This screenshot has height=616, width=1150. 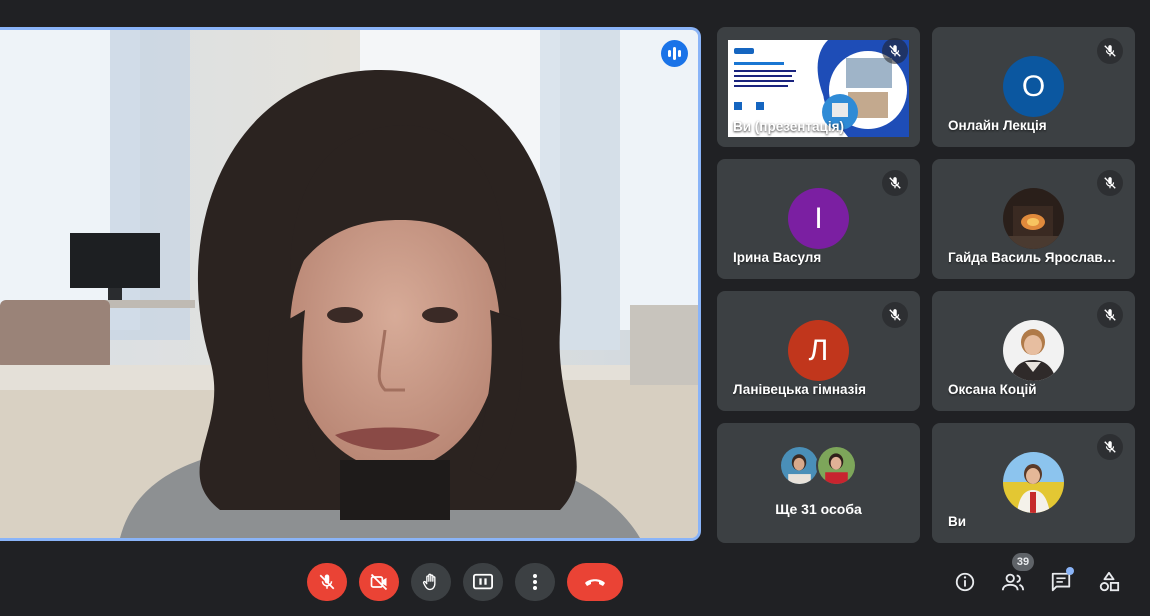 I want to click on raise-hand-button, so click(x=431, y=582).